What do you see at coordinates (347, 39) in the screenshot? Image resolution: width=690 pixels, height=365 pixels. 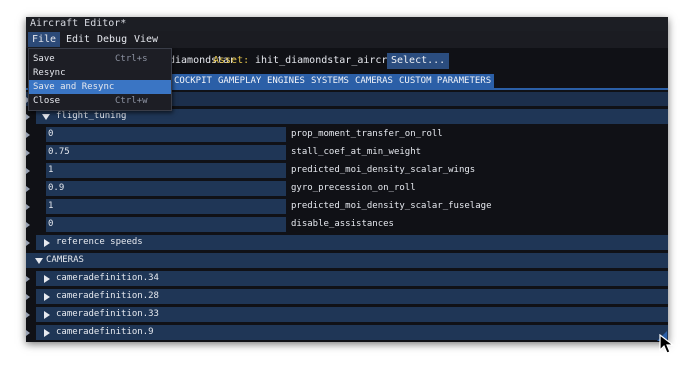 I see `menu-bar: File Edit Debug View` at bounding box center [347, 39].